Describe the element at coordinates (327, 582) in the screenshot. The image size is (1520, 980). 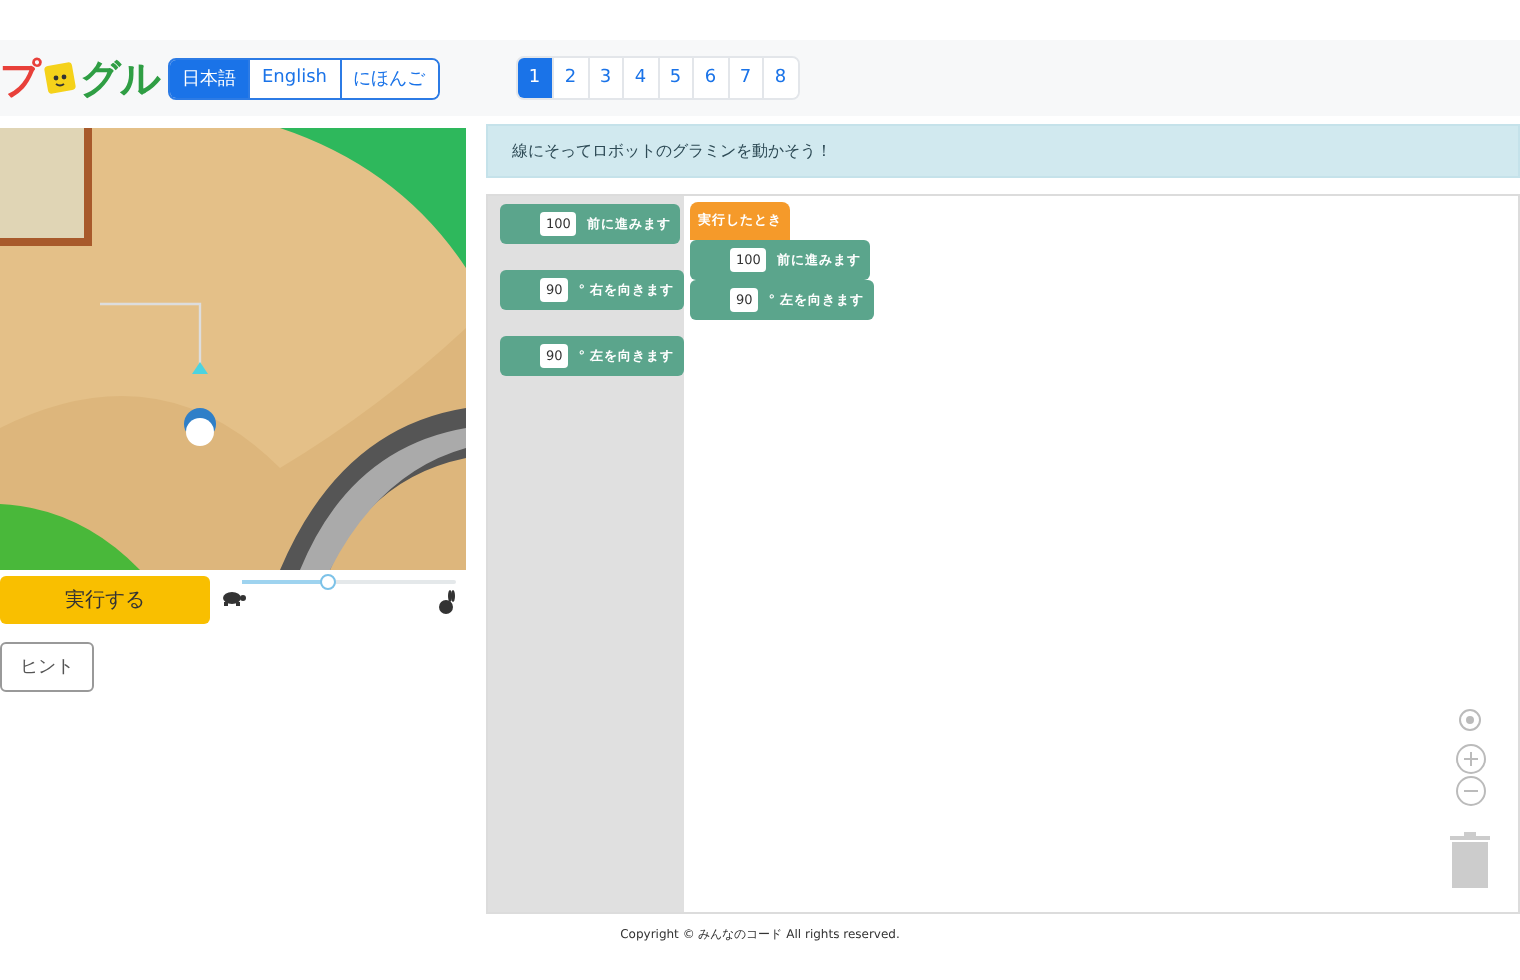
I see `slider-thumb` at that location.